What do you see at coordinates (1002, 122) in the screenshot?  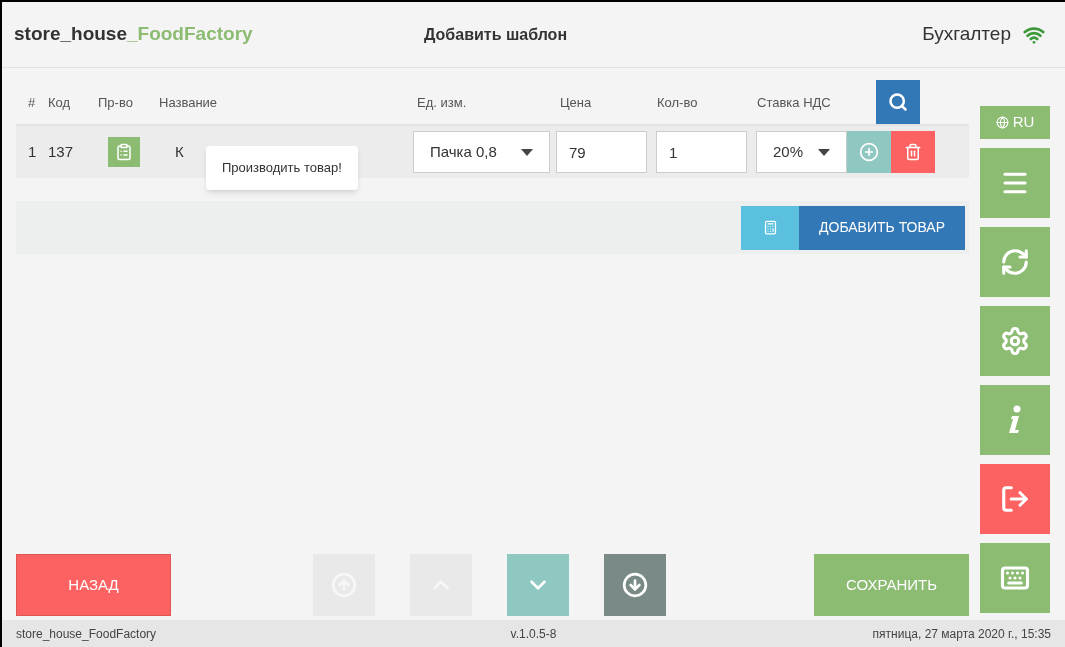 I see `globe-icon` at bounding box center [1002, 122].